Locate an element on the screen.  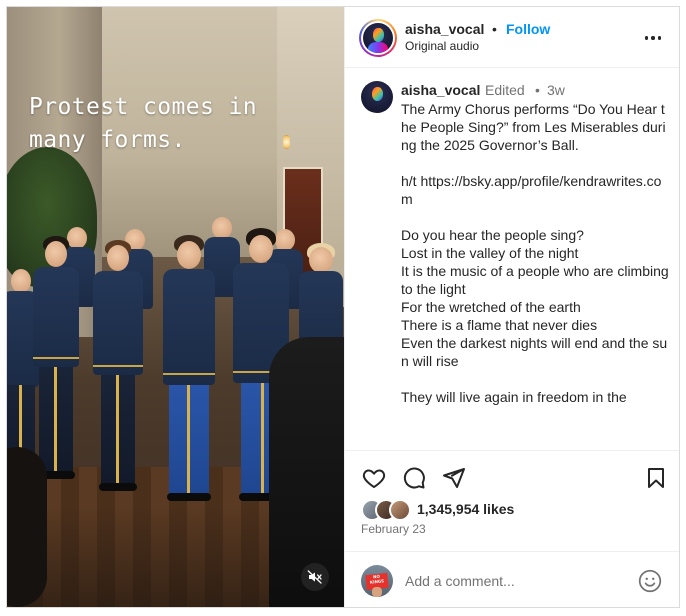
caption-username: aisha_vocal is located at coordinates (440, 90).